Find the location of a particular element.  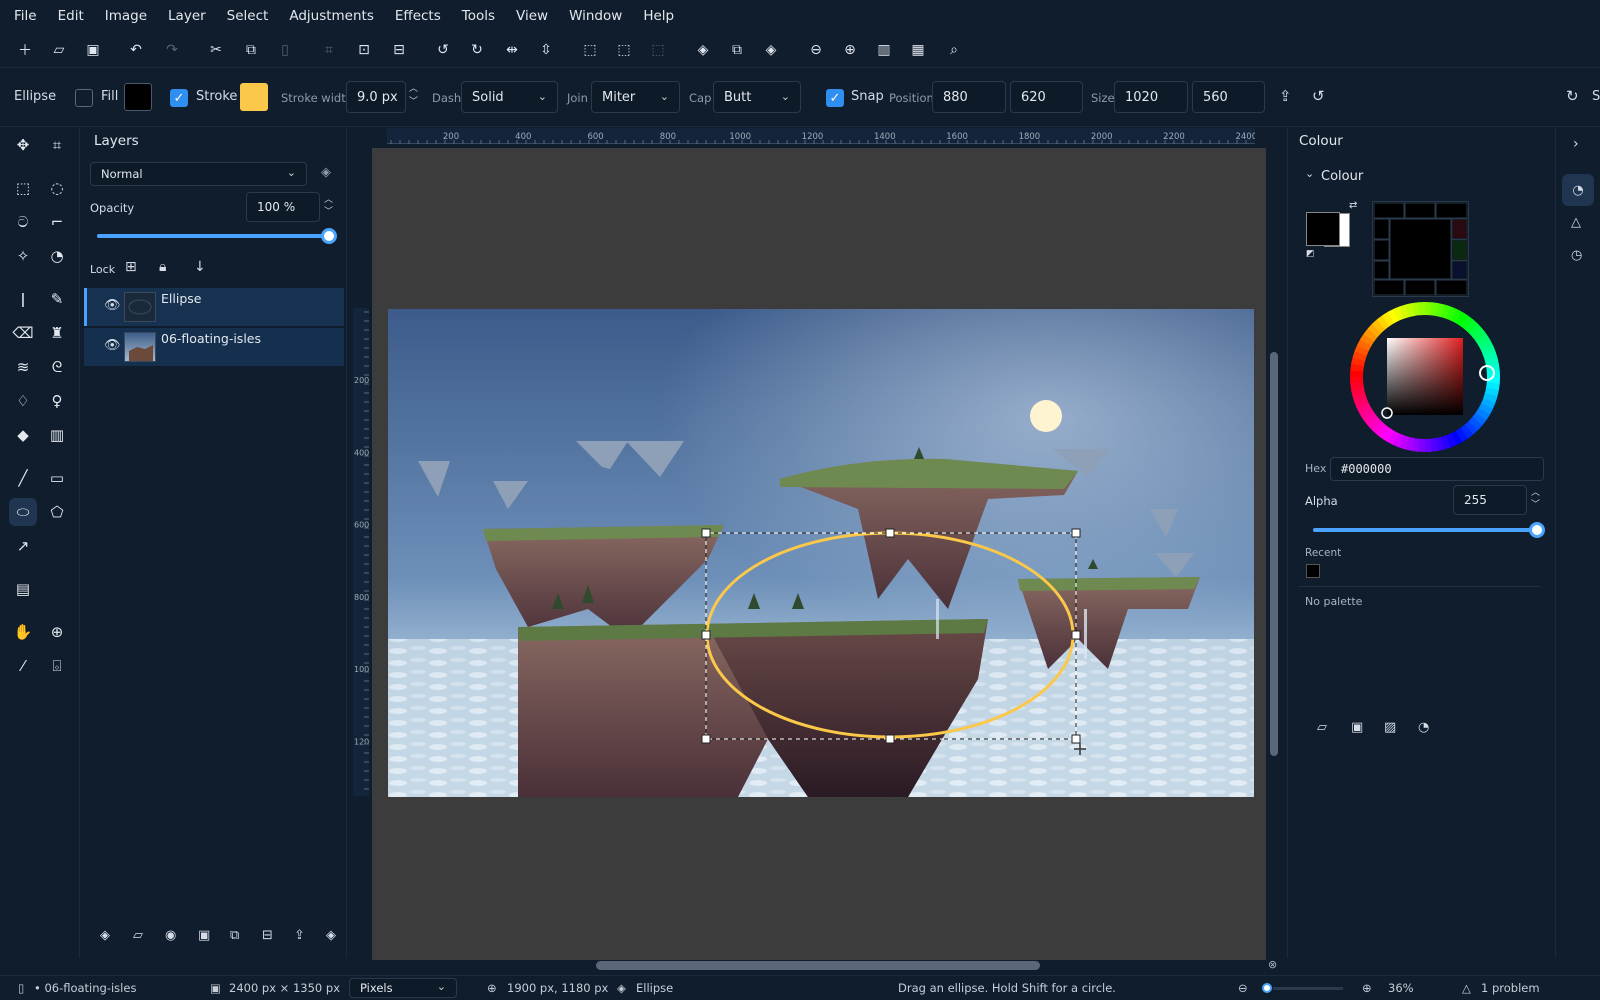

lock-pixels-icon: ⊞ is located at coordinates (131, 267).